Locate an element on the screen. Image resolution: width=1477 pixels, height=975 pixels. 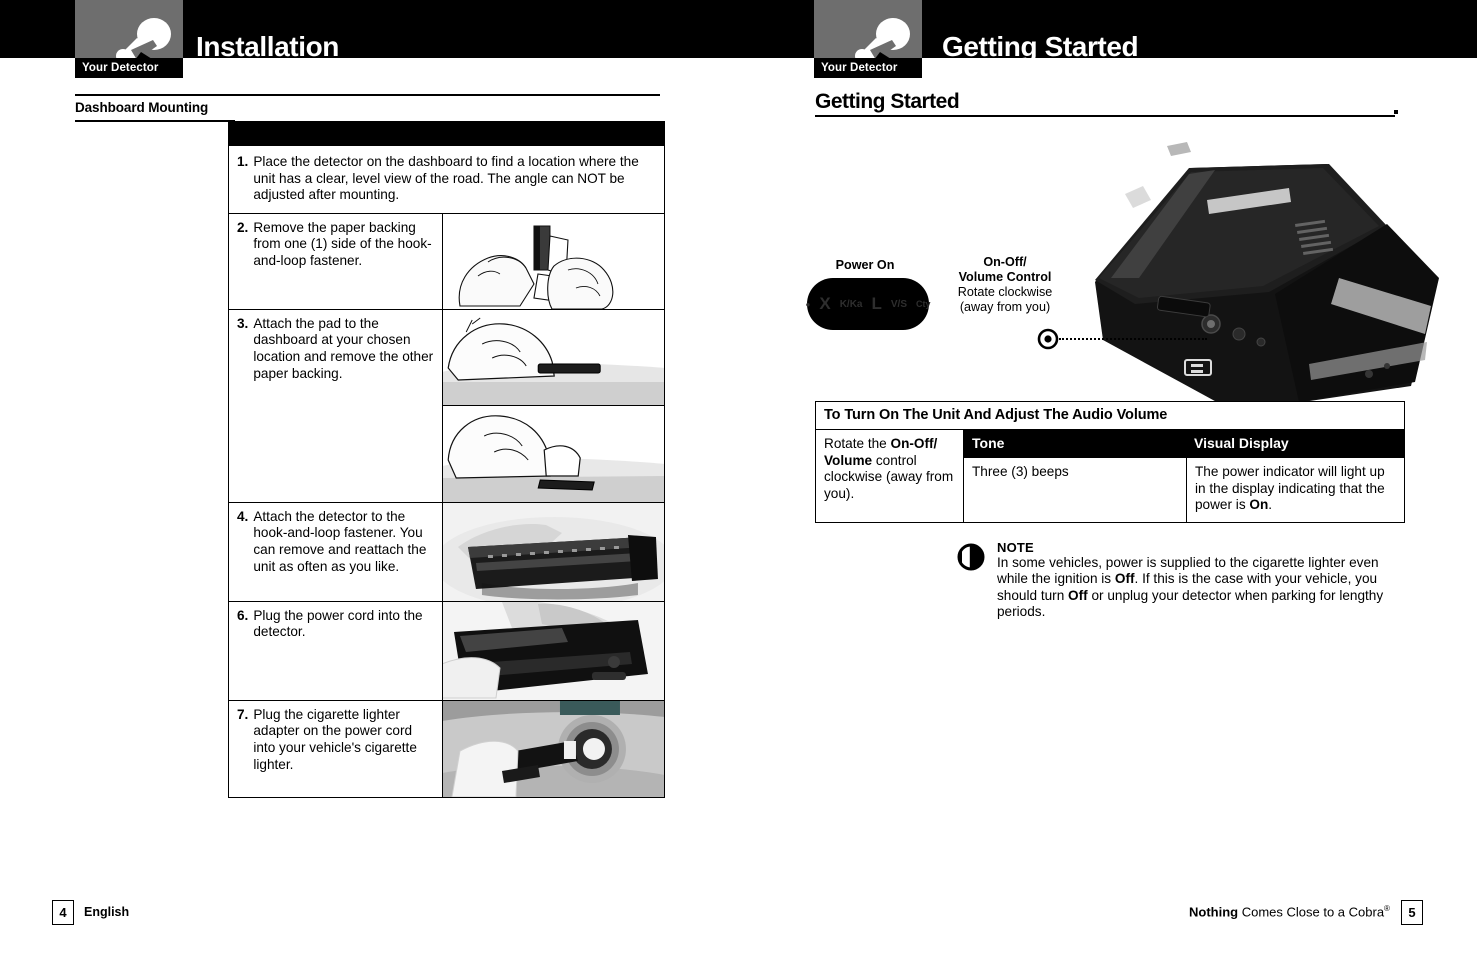
hand-pressing-pad-illustration is located at coordinates (553, 357).